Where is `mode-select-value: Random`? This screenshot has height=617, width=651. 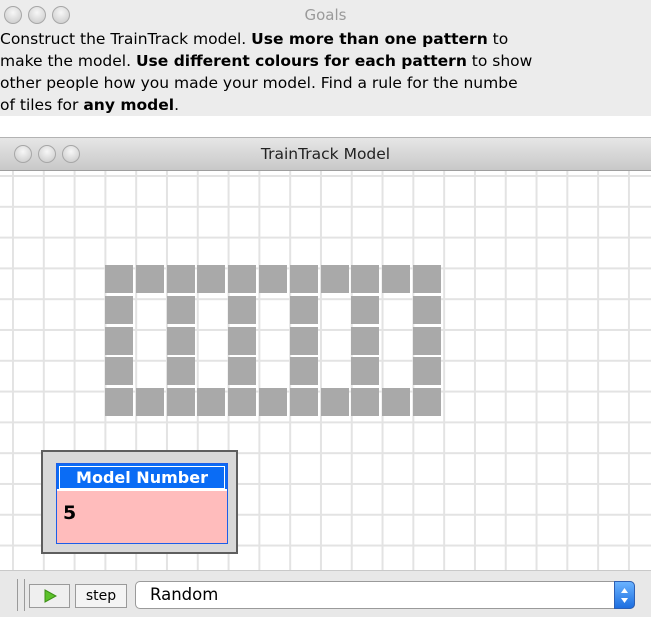
mode-select-value: Random is located at coordinates (184, 594).